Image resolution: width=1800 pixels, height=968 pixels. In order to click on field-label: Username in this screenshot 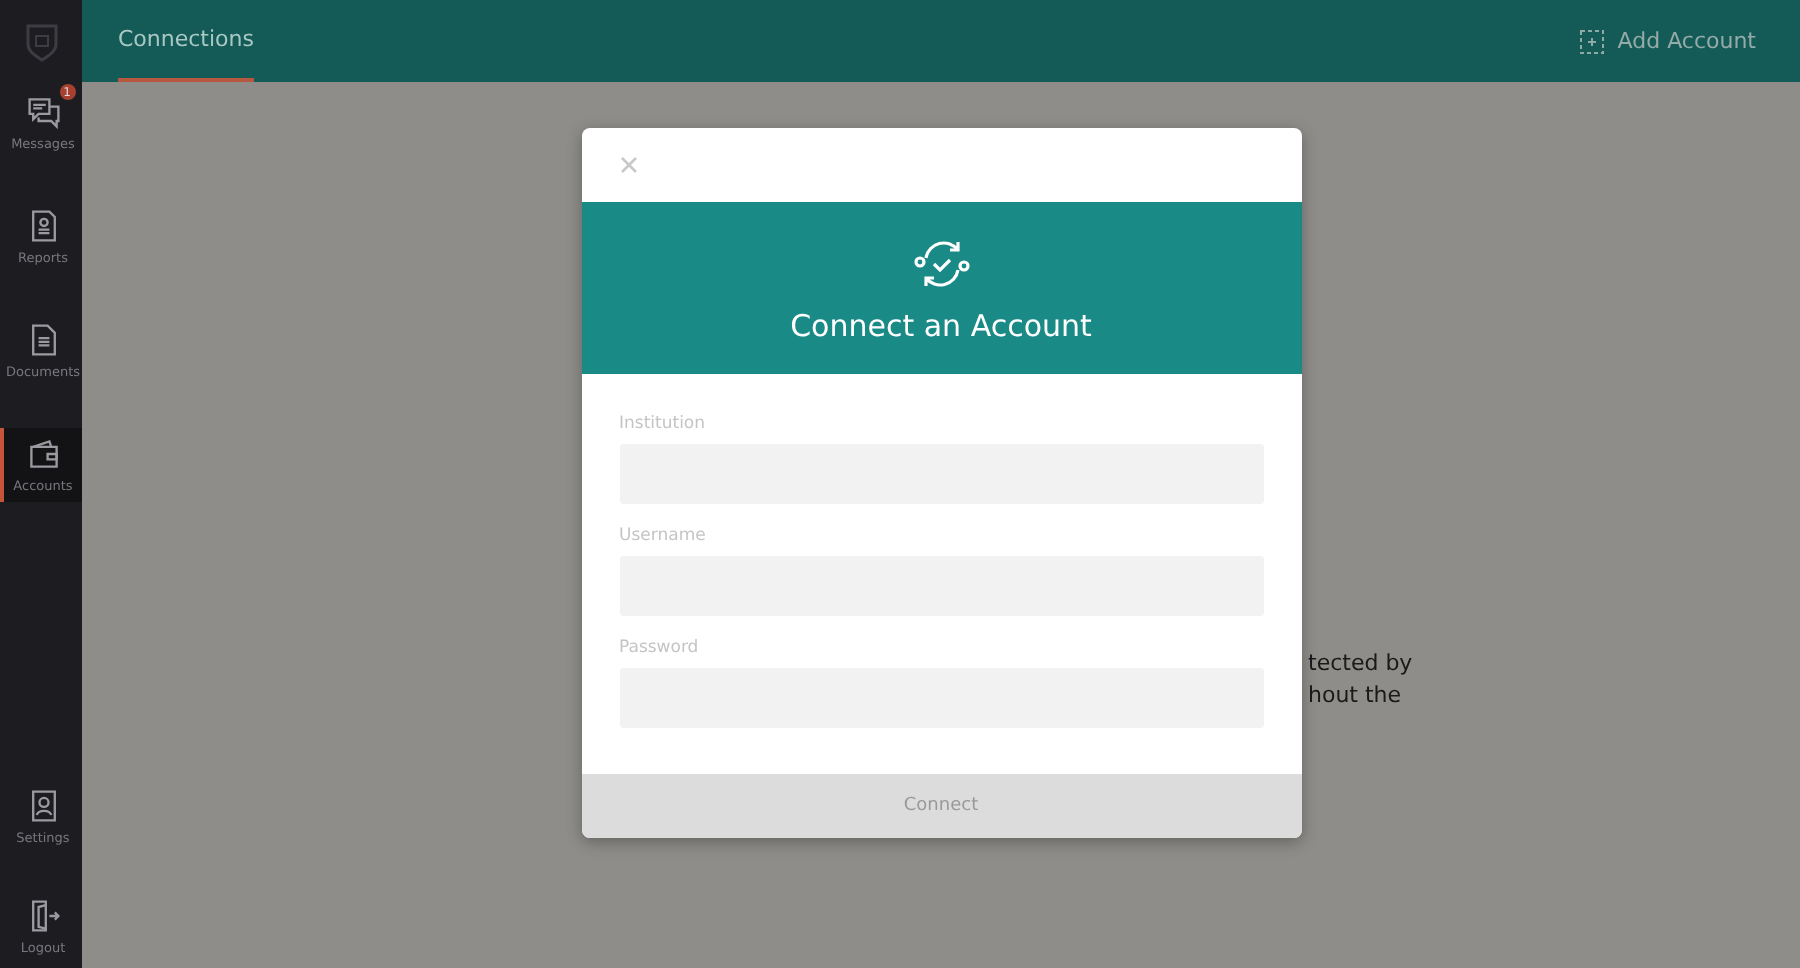, I will do `click(663, 536)`.